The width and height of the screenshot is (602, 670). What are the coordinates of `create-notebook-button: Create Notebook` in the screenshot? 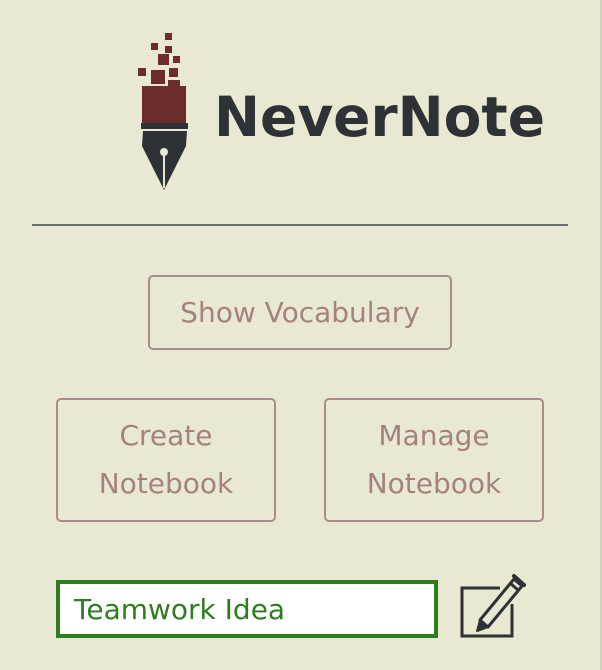 It's located at (166, 460).